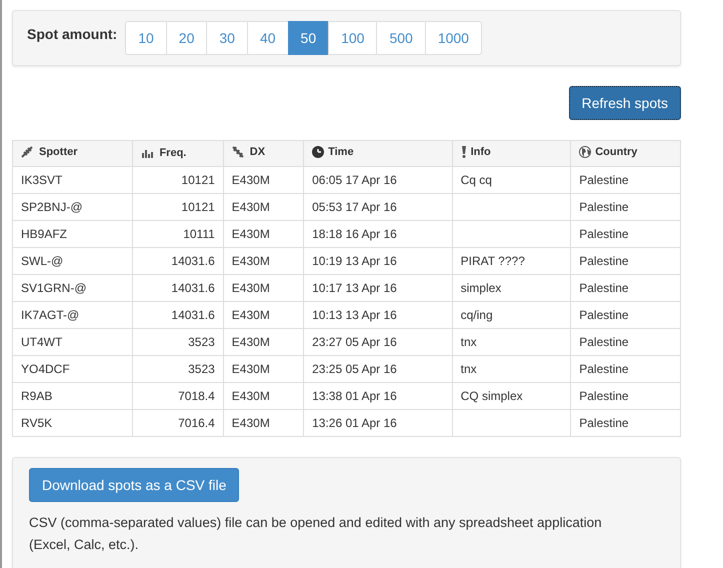  What do you see at coordinates (511, 288) in the screenshot?
I see `table-cell: simplex` at bounding box center [511, 288].